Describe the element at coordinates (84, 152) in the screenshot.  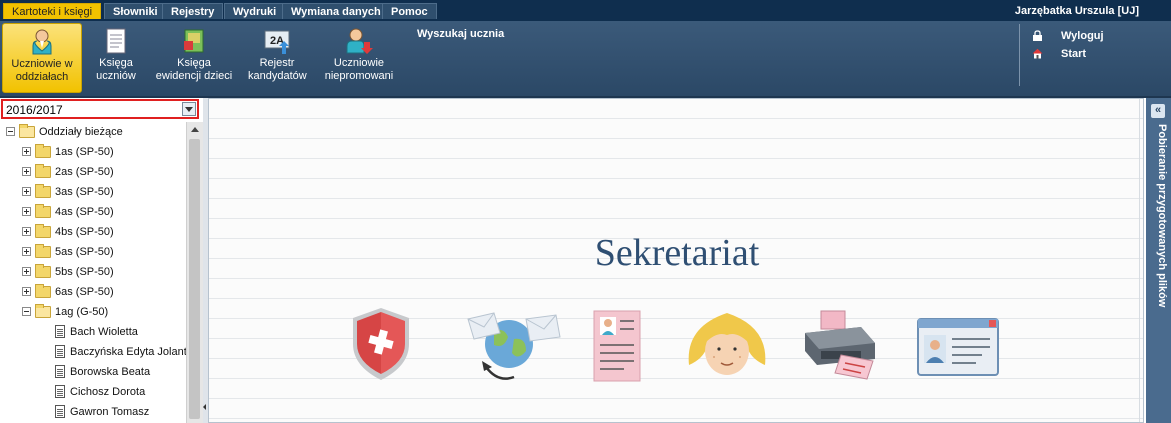
I see `tree-class-label: 1as (SP-50)` at that location.